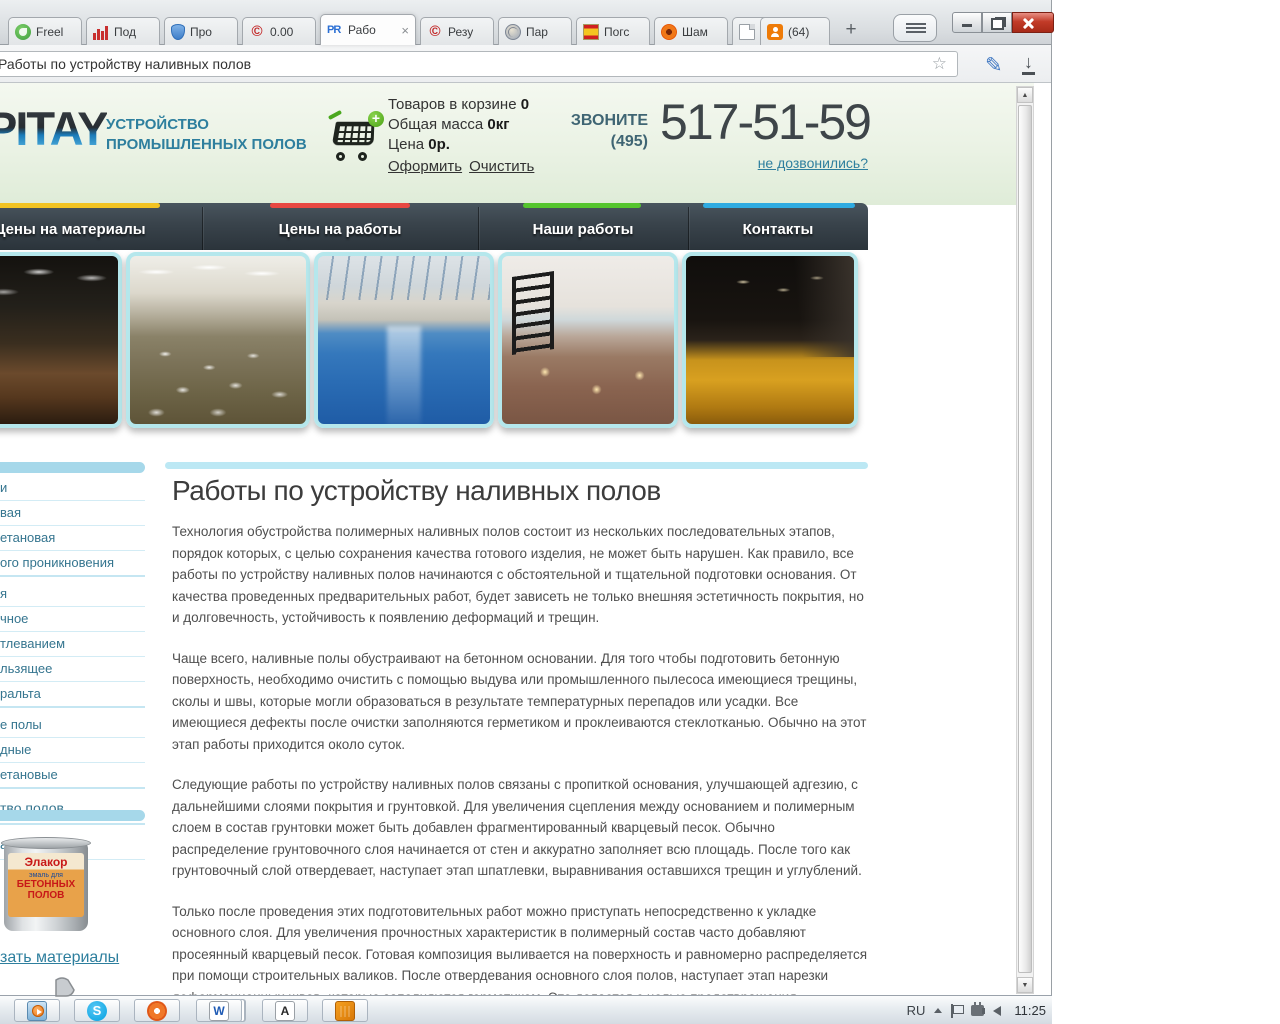 Image resolution: width=1280 pixels, height=1024 pixels. Describe the element at coordinates (967, 22) in the screenshot. I see `minimize-button` at that location.